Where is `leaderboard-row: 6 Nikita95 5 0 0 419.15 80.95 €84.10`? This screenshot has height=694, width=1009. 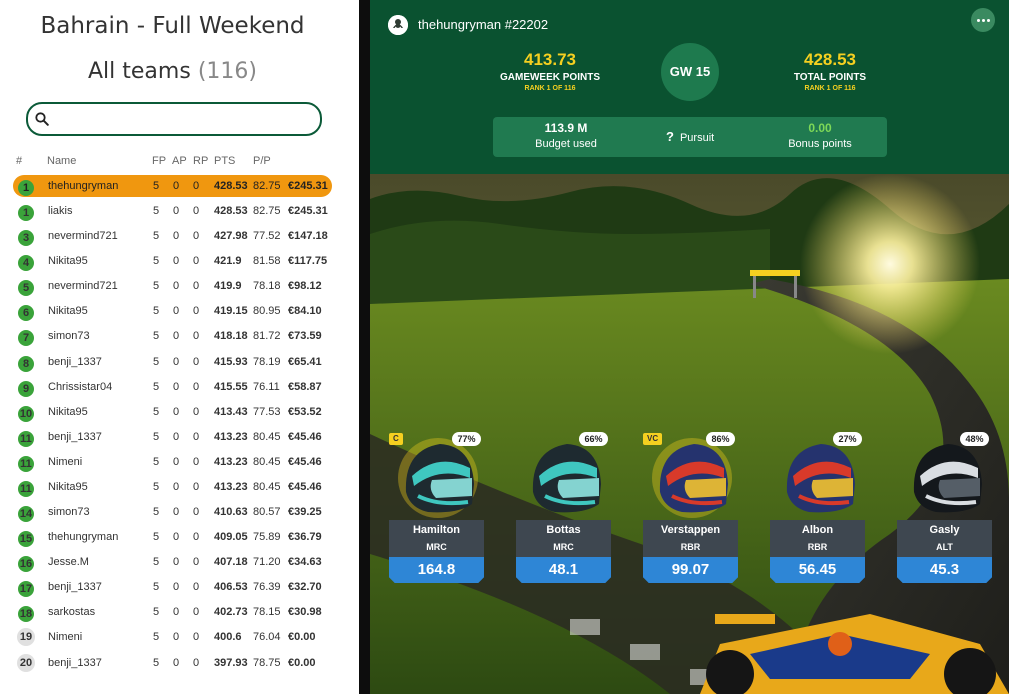 leaderboard-row: 6 Nikita95 5 0 0 419.15 80.95 €84.10 is located at coordinates (172, 311).